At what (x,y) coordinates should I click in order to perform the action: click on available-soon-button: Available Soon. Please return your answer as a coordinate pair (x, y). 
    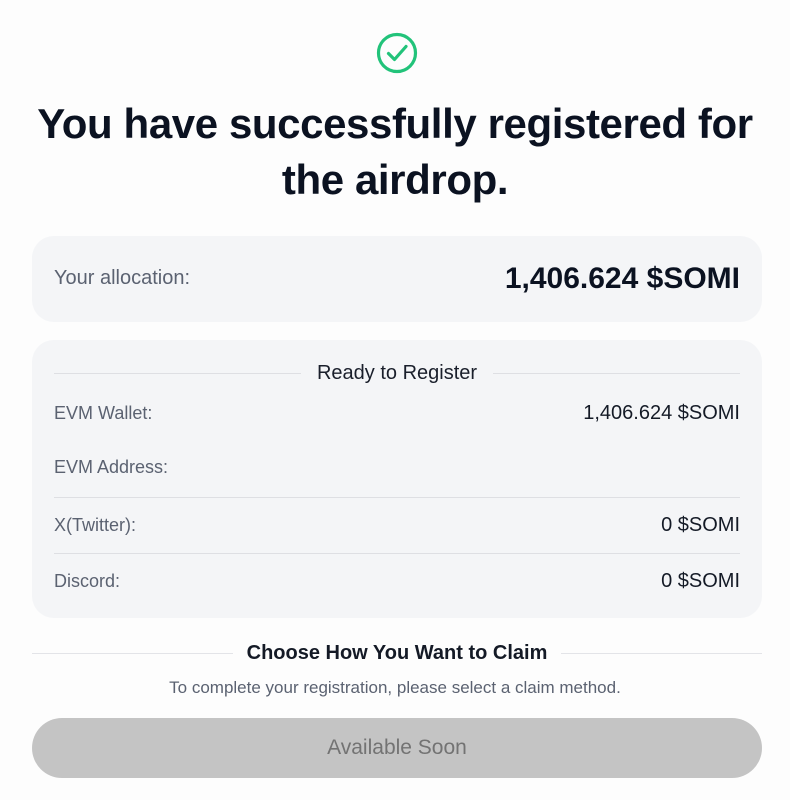
    Looking at the image, I should click on (397, 748).